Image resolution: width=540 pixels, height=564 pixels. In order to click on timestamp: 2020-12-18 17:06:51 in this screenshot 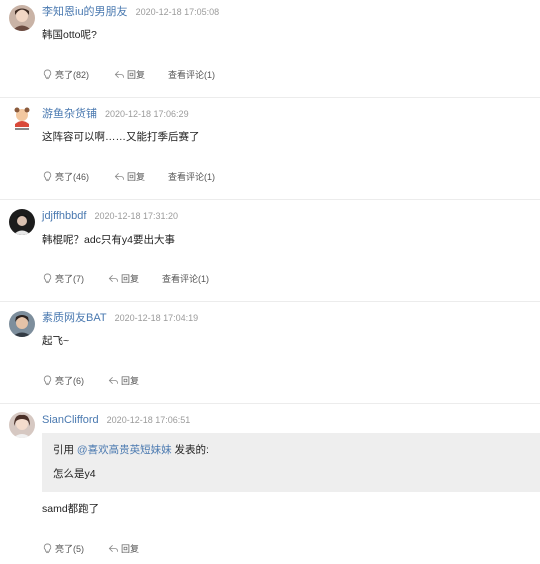, I will do `click(148, 420)`.